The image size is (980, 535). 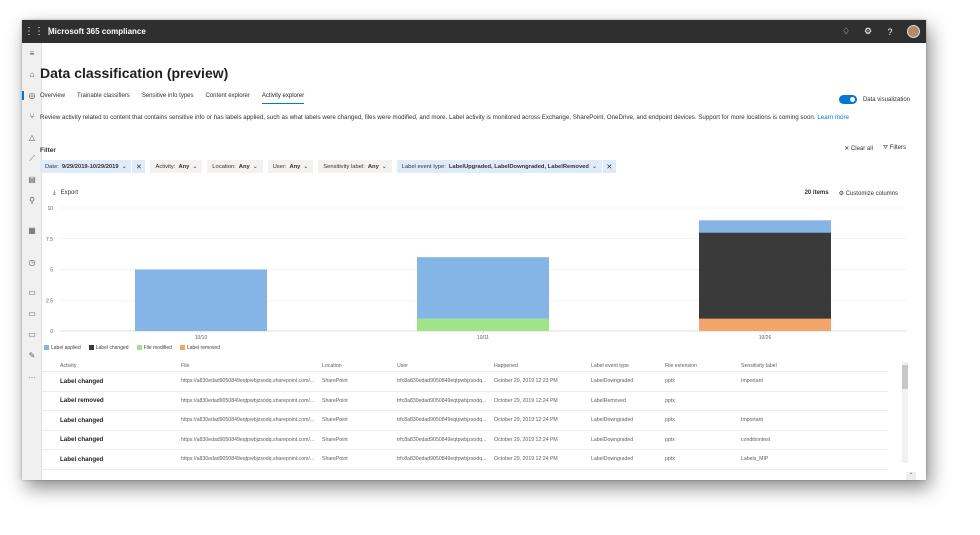 What do you see at coordinates (32, 334) in the screenshot?
I see `chat3-icon: ▭` at bounding box center [32, 334].